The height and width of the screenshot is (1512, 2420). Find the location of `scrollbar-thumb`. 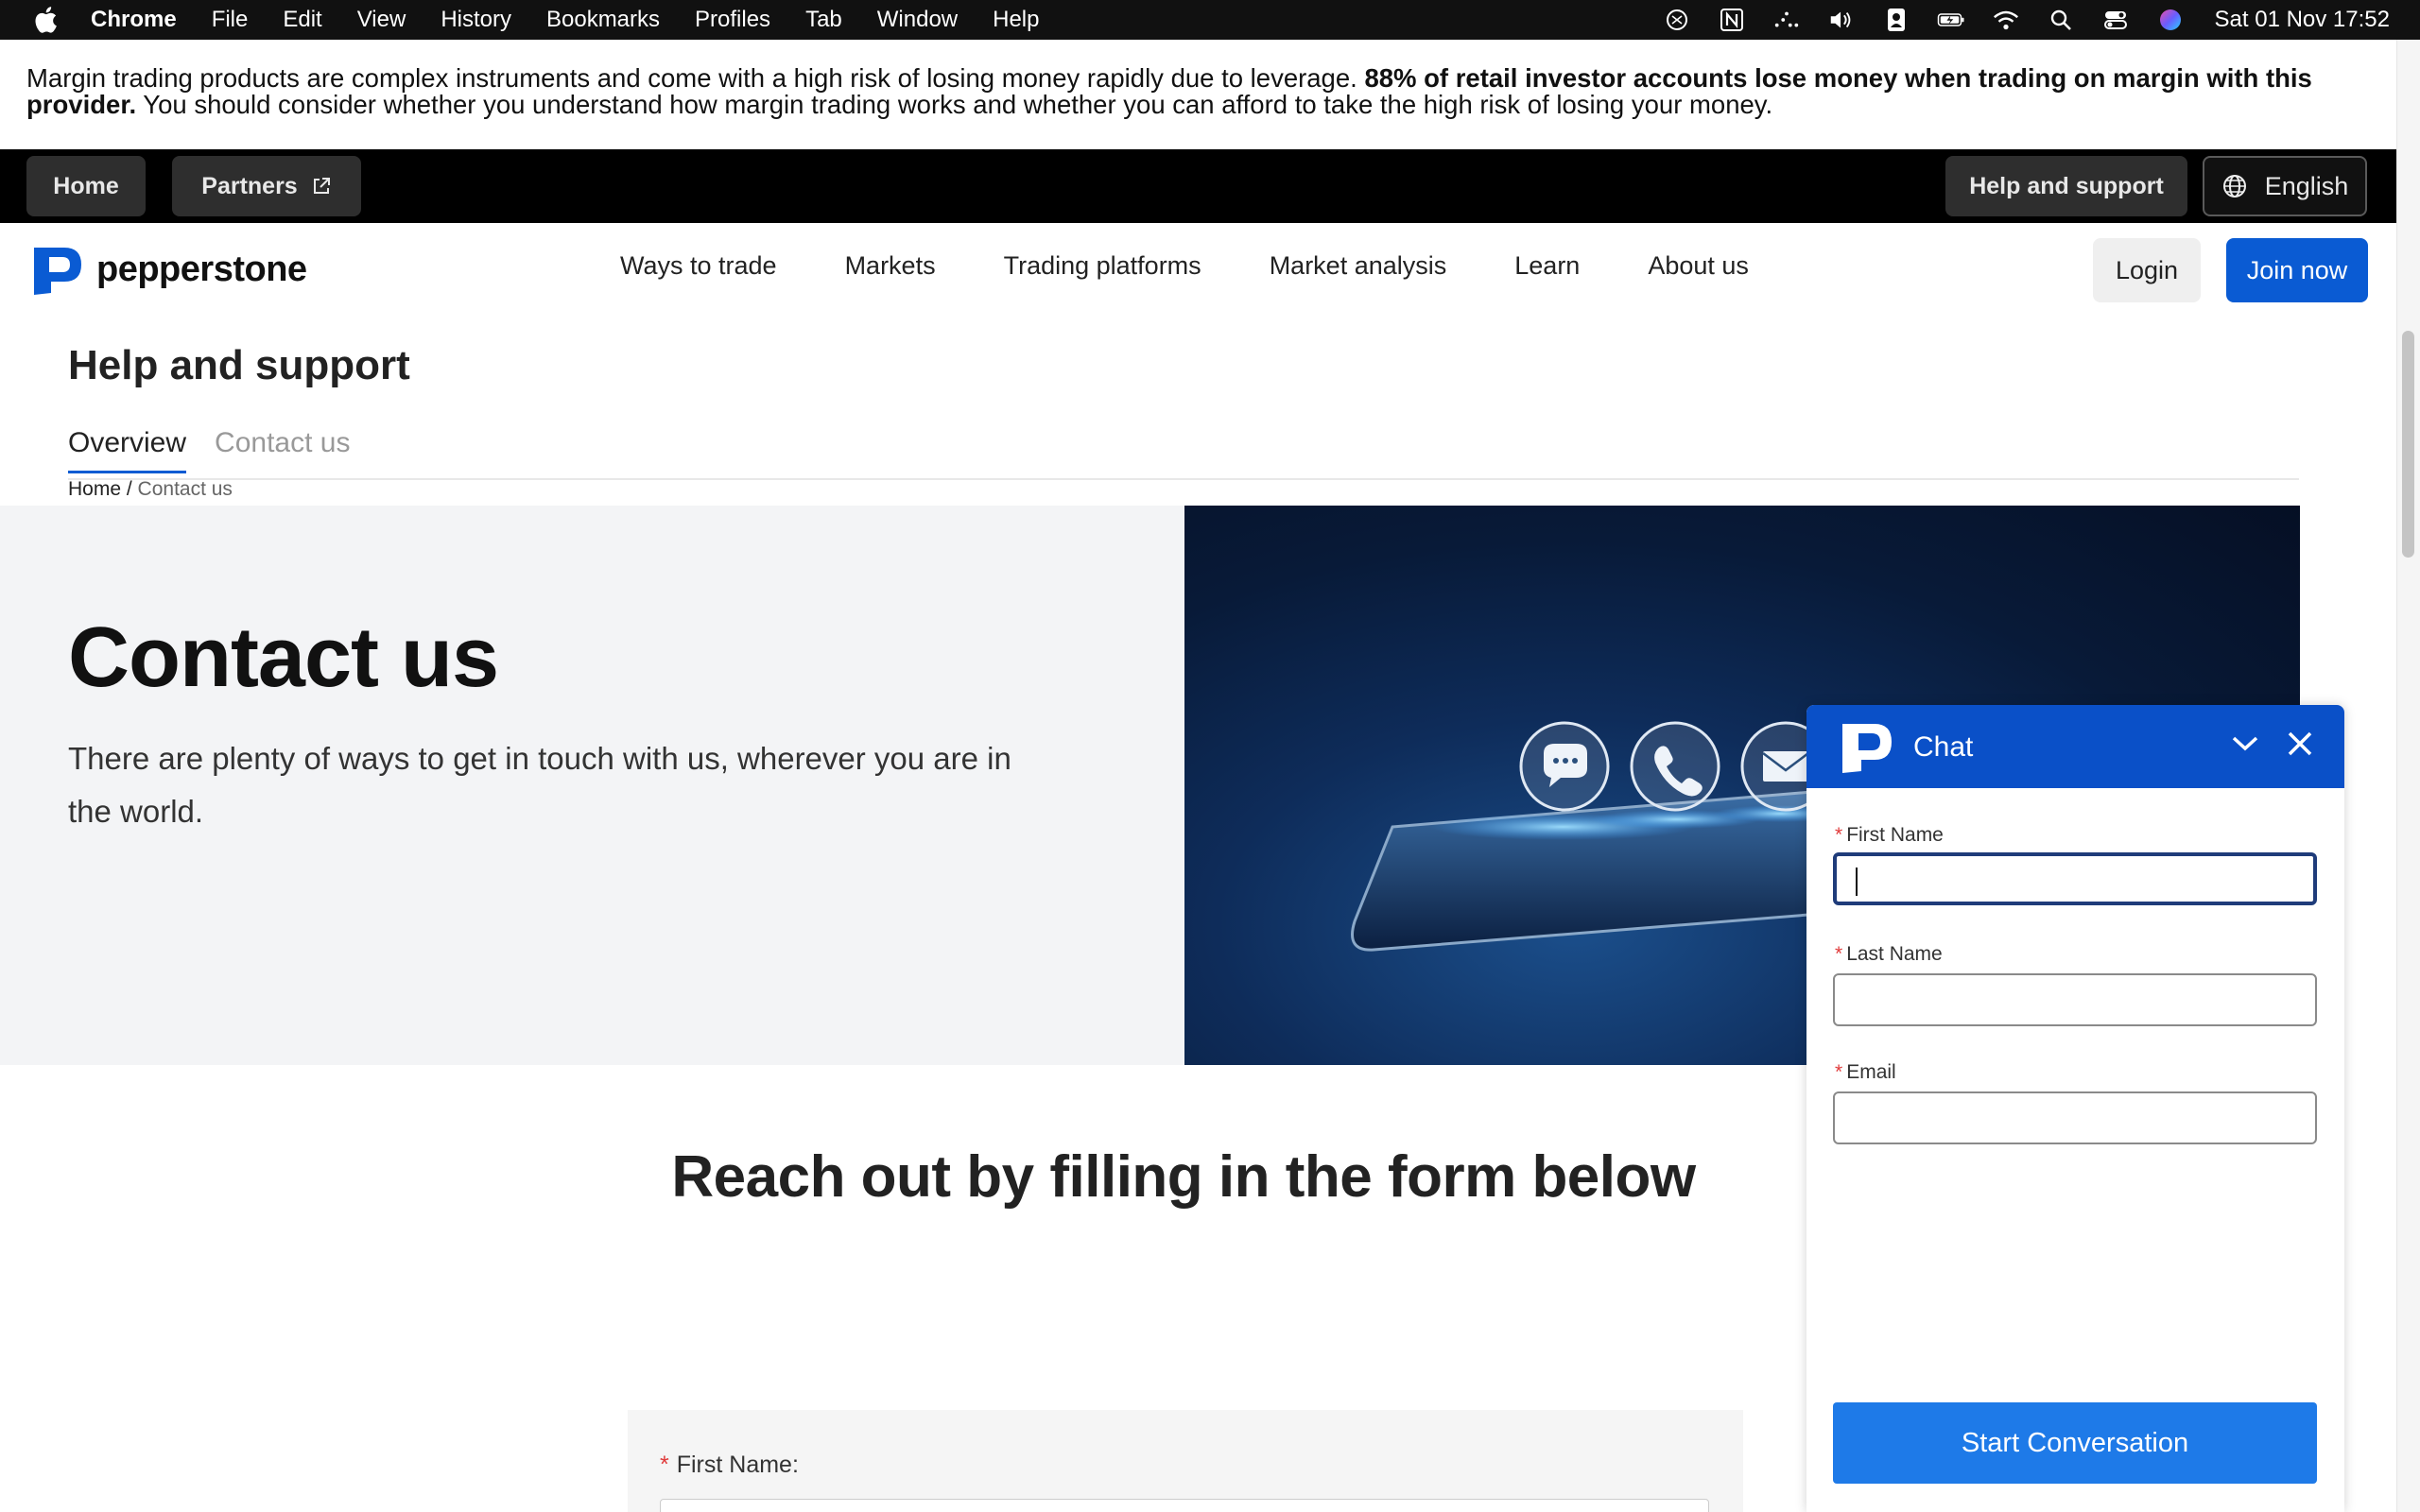

scrollbar-thumb is located at coordinates (2408, 444).